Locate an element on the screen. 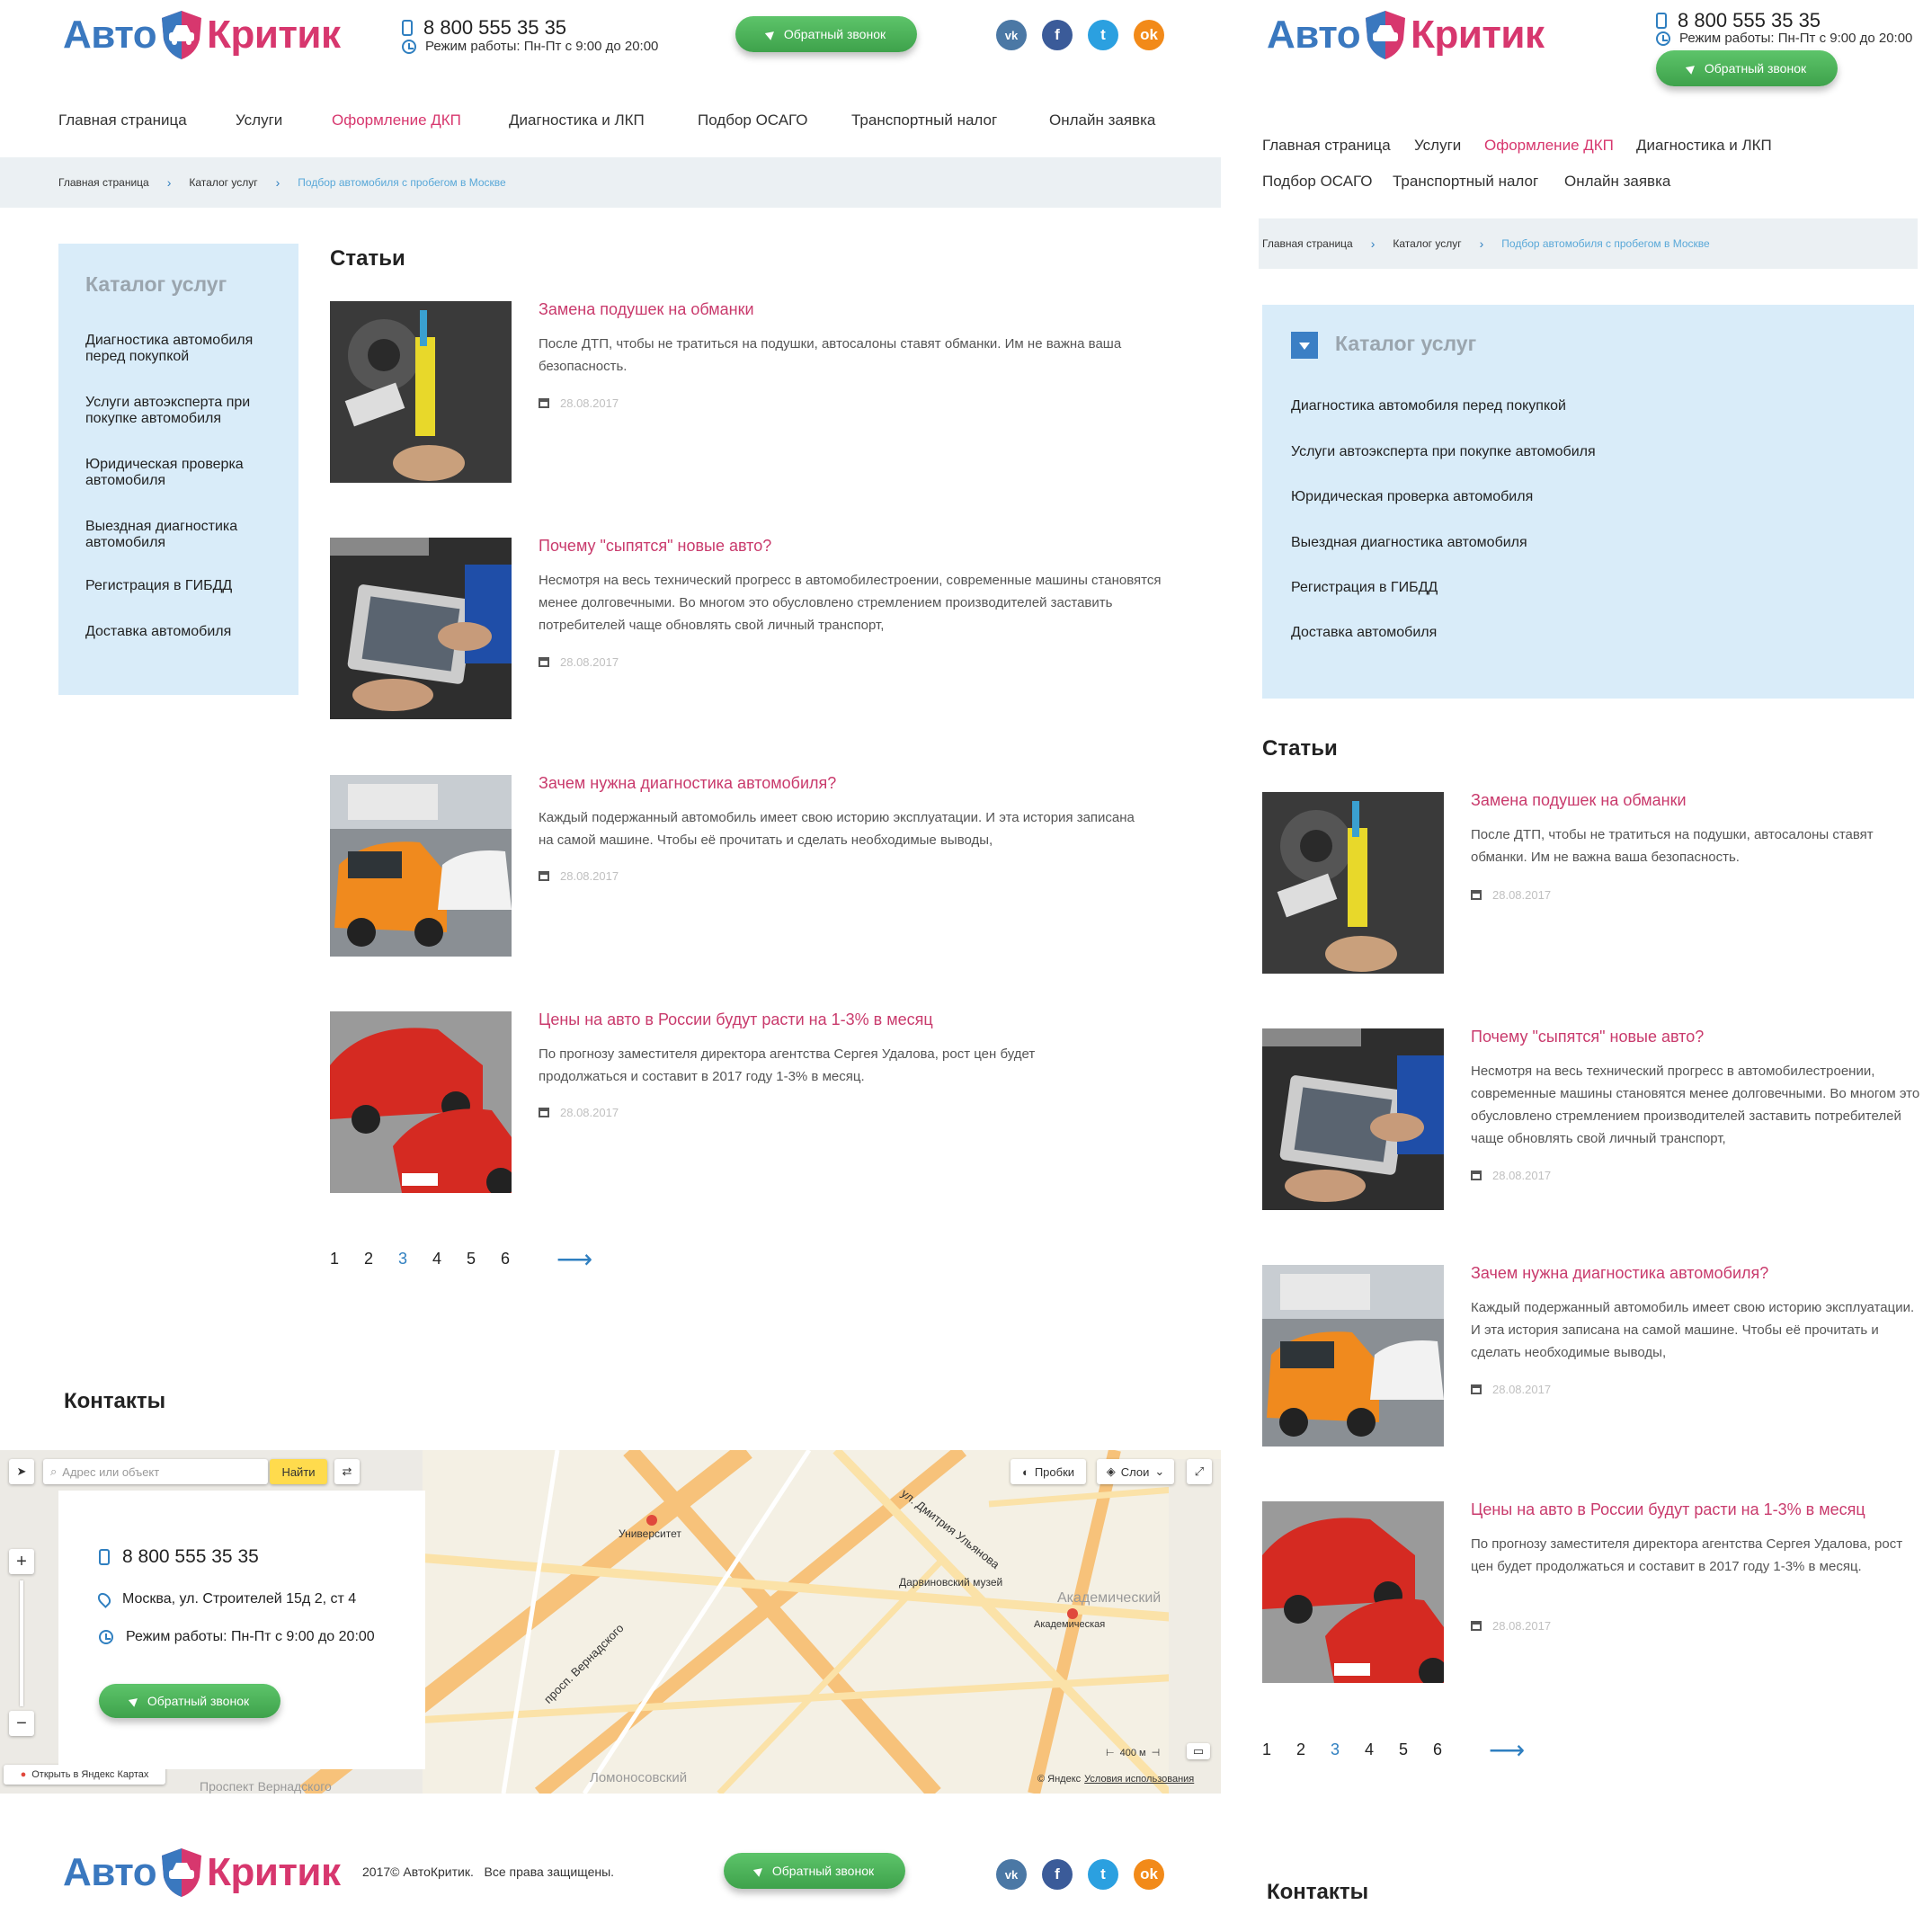 The width and height of the screenshot is (1932, 1905). layers-button: ◈ Слои ⌄ is located at coordinates (1135, 1471).